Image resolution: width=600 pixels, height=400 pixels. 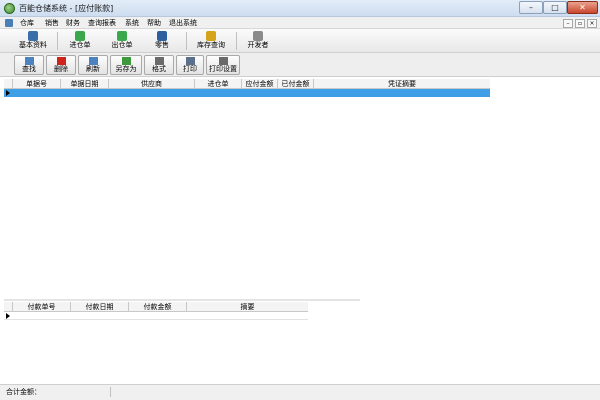 What do you see at coordinates (592, 23) in the screenshot?
I see `child-close-button: ×` at bounding box center [592, 23].